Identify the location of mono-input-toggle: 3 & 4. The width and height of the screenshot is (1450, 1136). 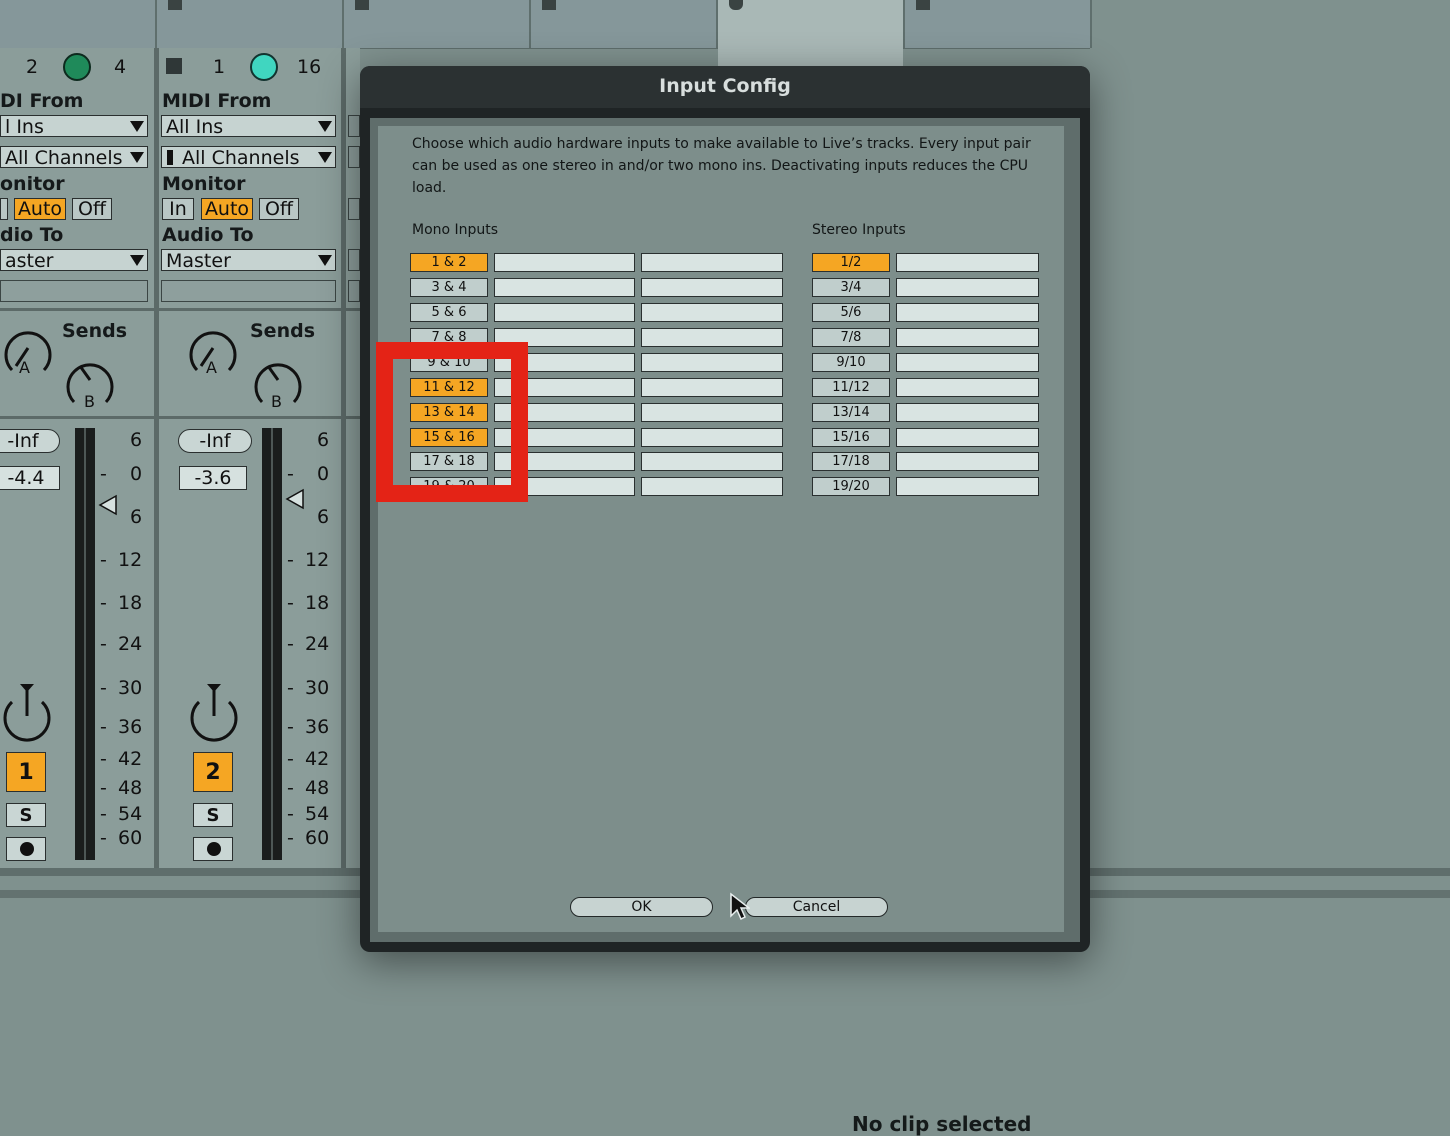
(449, 287).